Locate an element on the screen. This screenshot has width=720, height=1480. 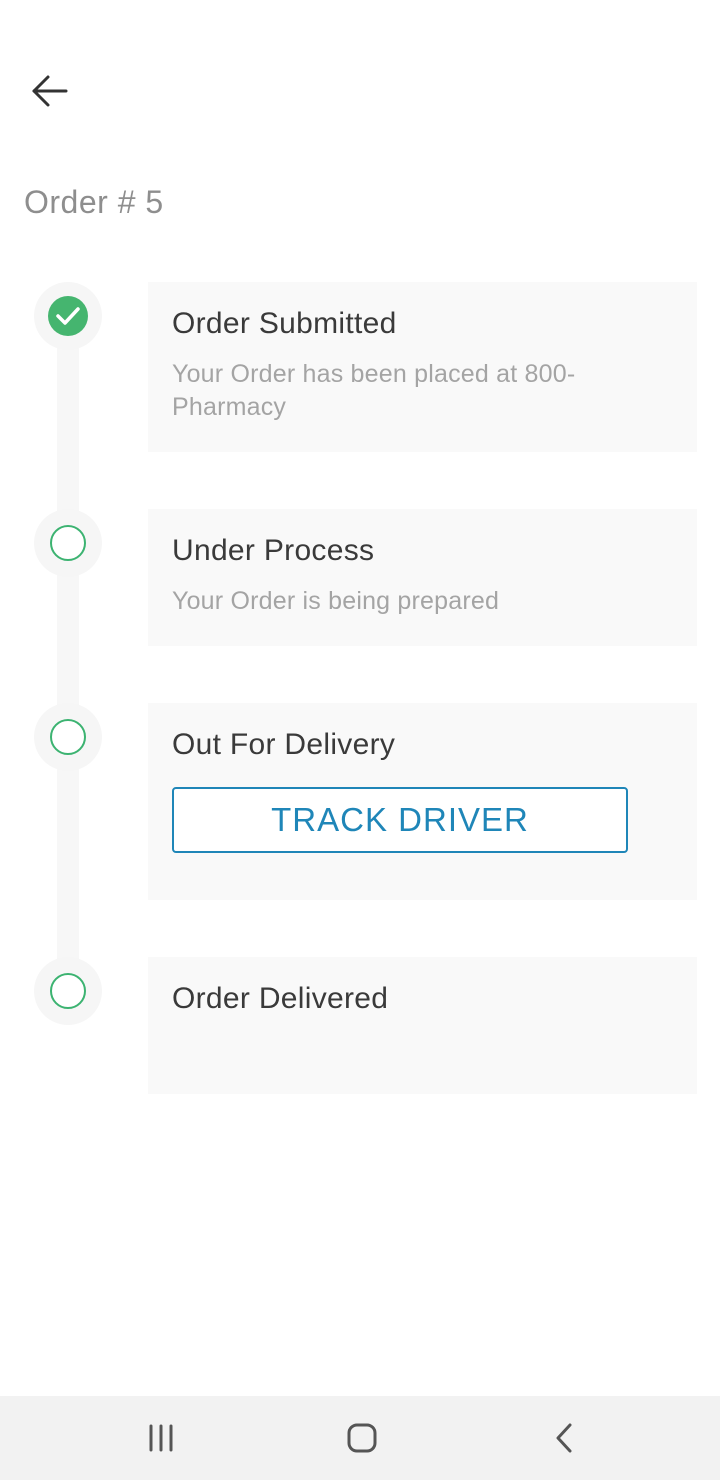
step-marker-delivered is located at coordinates (68, 991).